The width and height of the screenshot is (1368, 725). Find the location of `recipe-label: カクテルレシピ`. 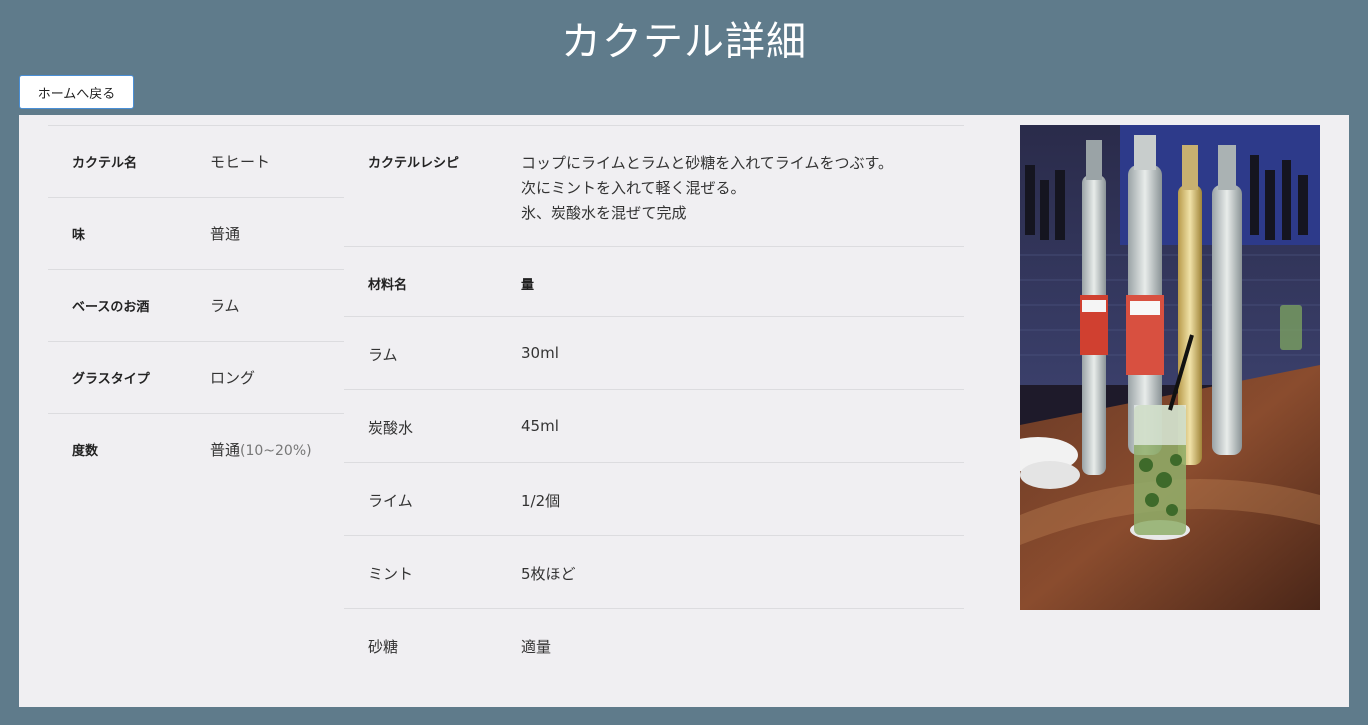

recipe-label: カクテルレシピ is located at coordinates (414, 163).